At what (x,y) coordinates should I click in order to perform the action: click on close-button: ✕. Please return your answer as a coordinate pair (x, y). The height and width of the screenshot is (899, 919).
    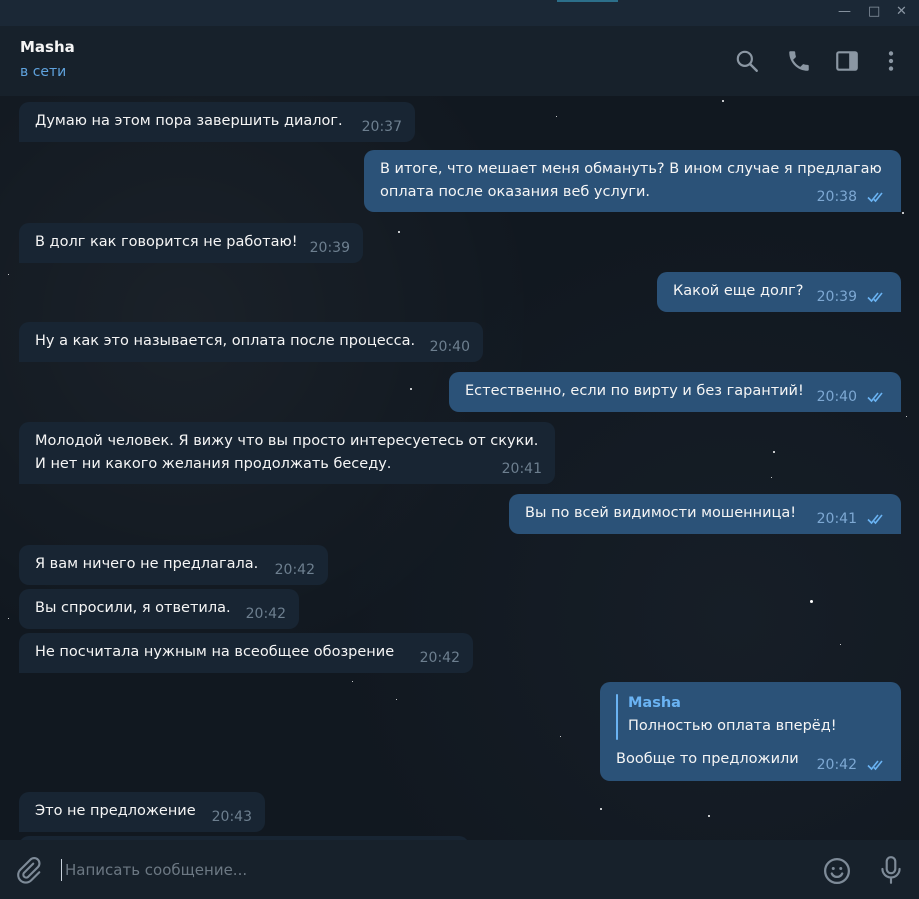
    Looking at the image, I should click on (901, 12).